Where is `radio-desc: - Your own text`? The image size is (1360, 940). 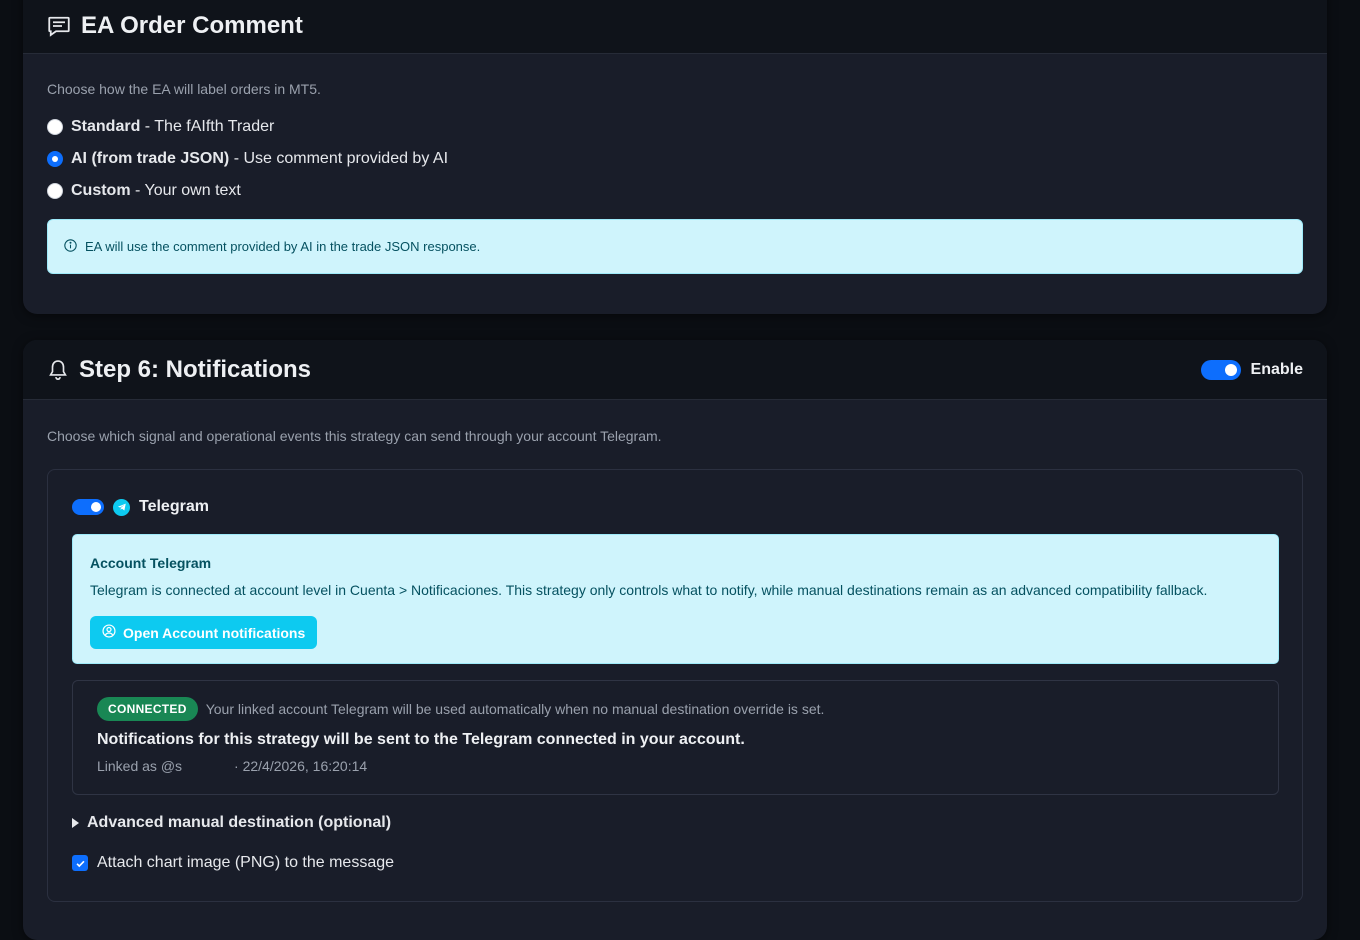 radio-desc: - Your own text is located at coordinates (185, 190).